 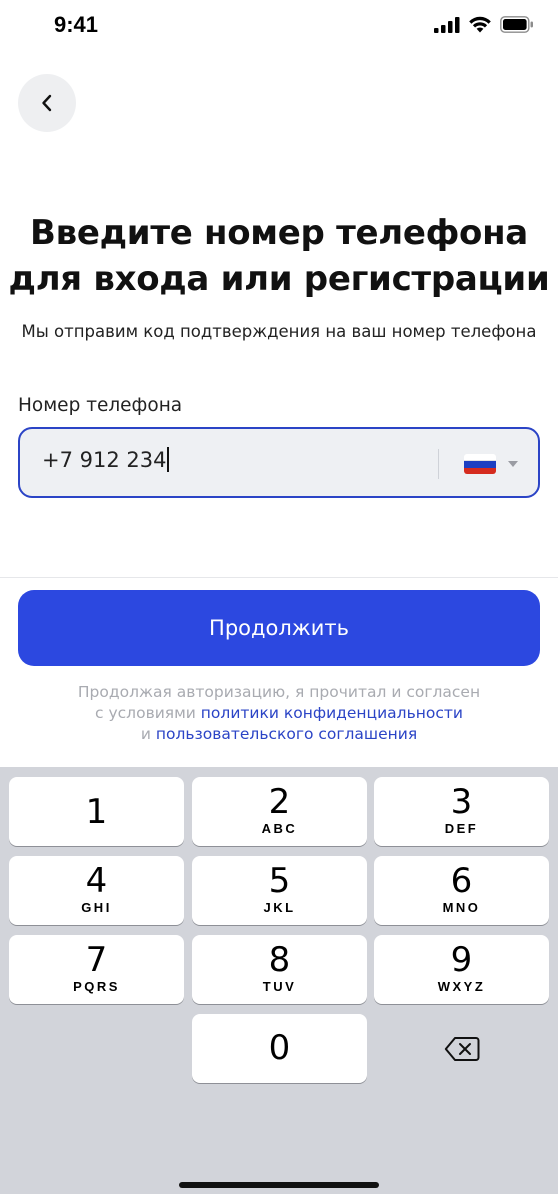 I want to click on phone-input-value: +7 912 234, so click(x=104, y=460).